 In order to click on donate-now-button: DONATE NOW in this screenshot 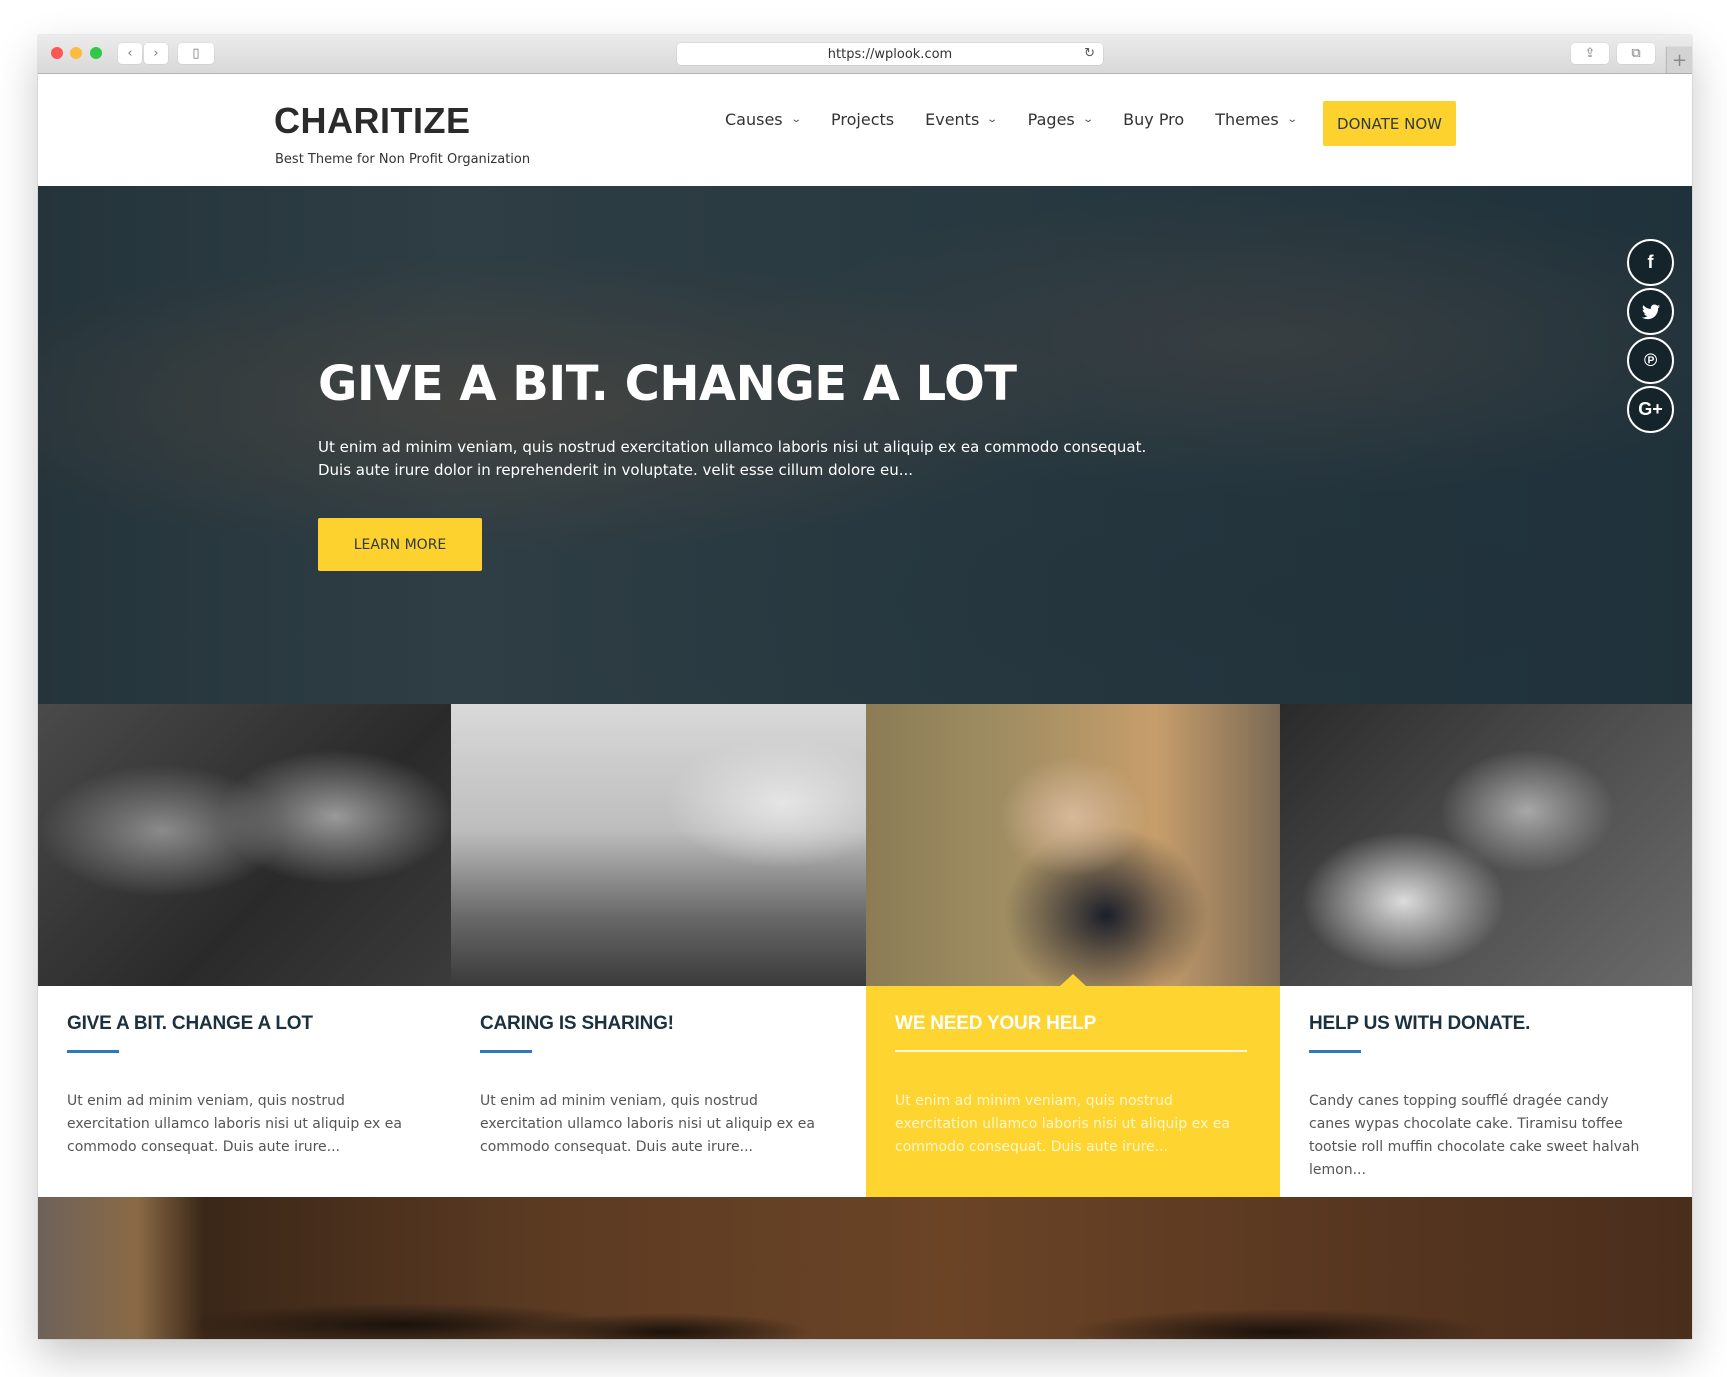, I will do `click(1389, 123)`.